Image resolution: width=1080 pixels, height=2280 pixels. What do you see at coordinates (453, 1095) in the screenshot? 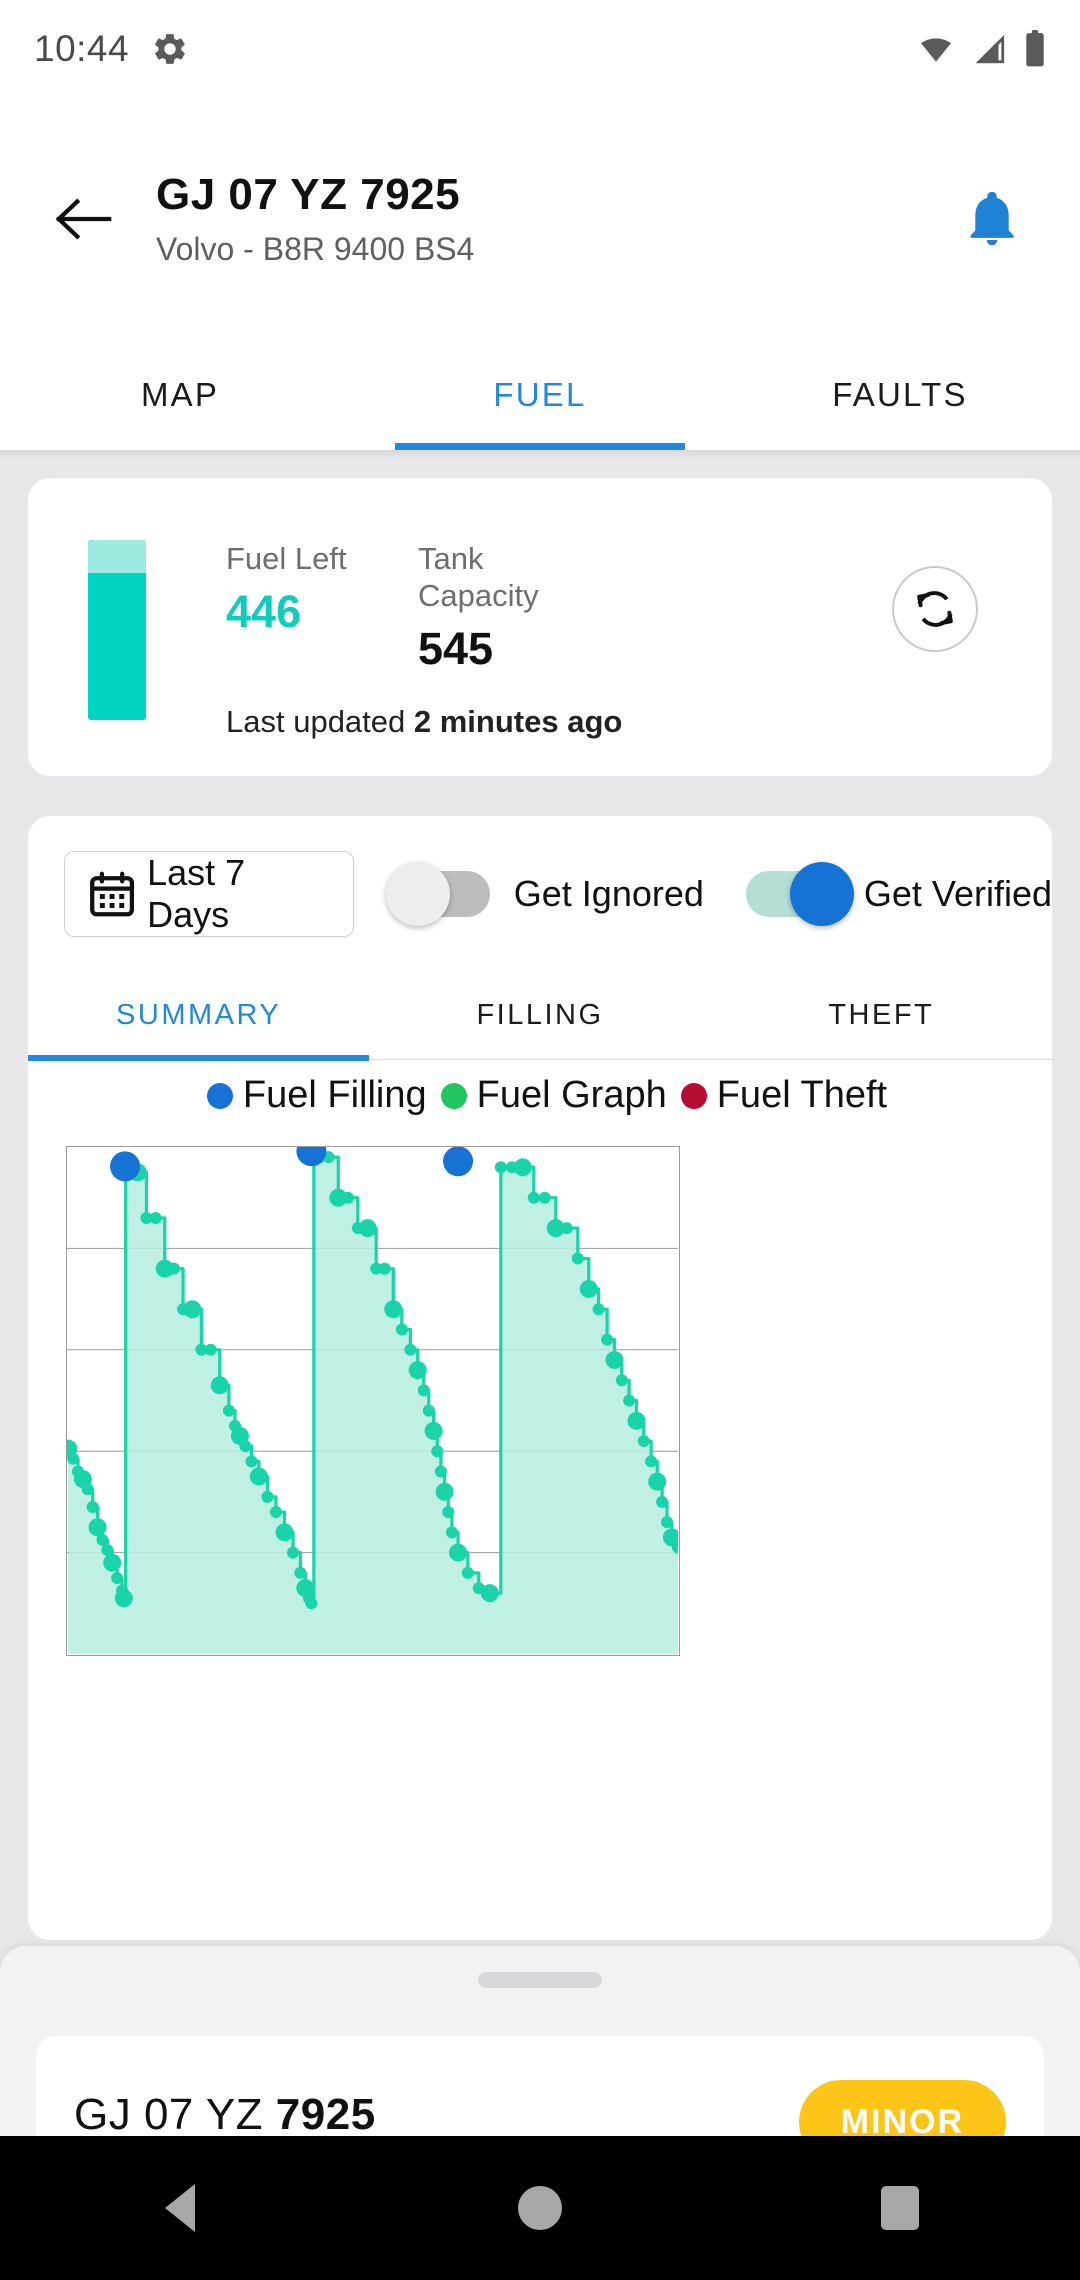
I see `legend-dot-fuel-graph` at bounding box center [453, 1095].